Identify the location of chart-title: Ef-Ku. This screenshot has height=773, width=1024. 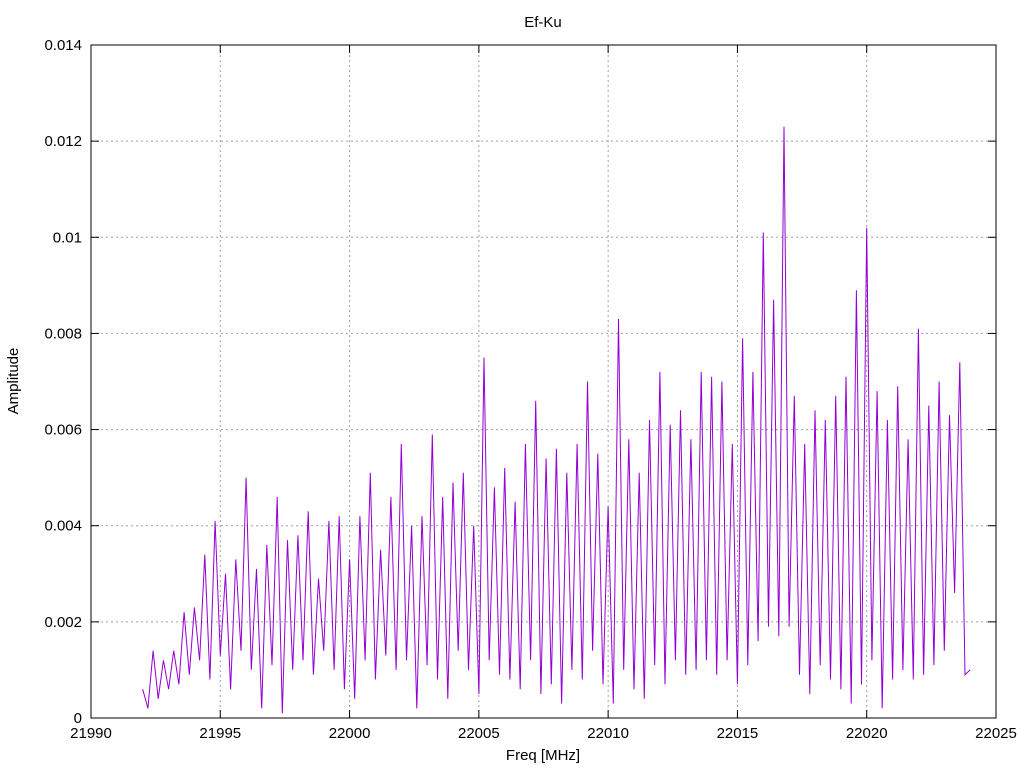
(543, 22).